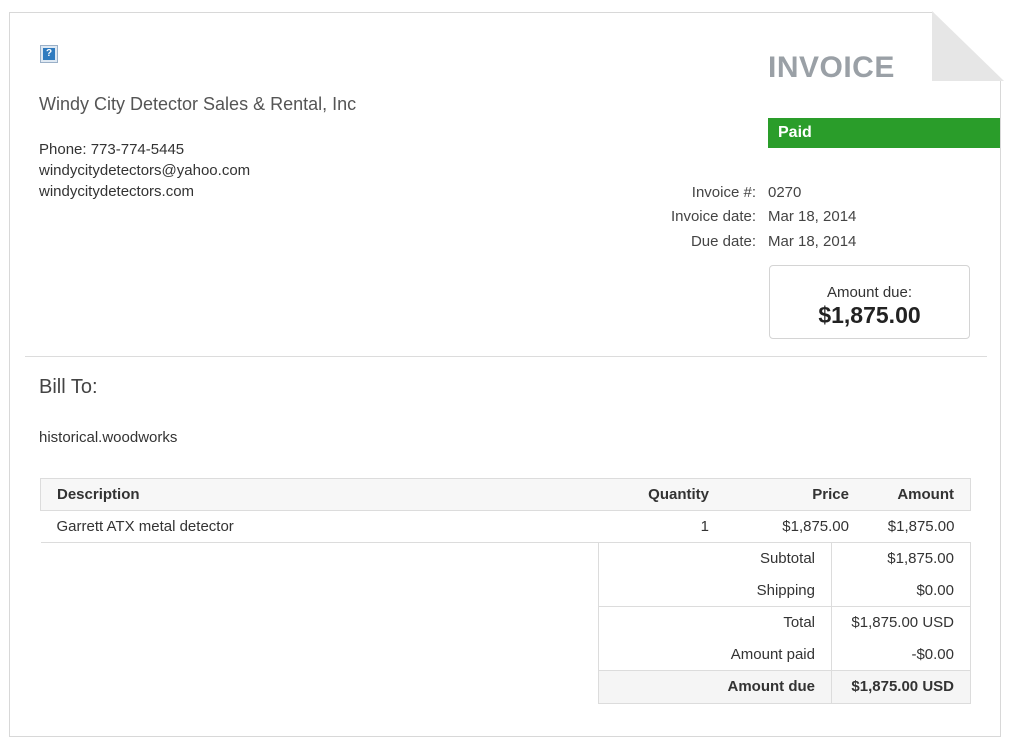 The width and height of the screenshot is (1014, 749). Describe the element at coordinates (506, 356) in the screenshot. I see `section-divider` at that location.